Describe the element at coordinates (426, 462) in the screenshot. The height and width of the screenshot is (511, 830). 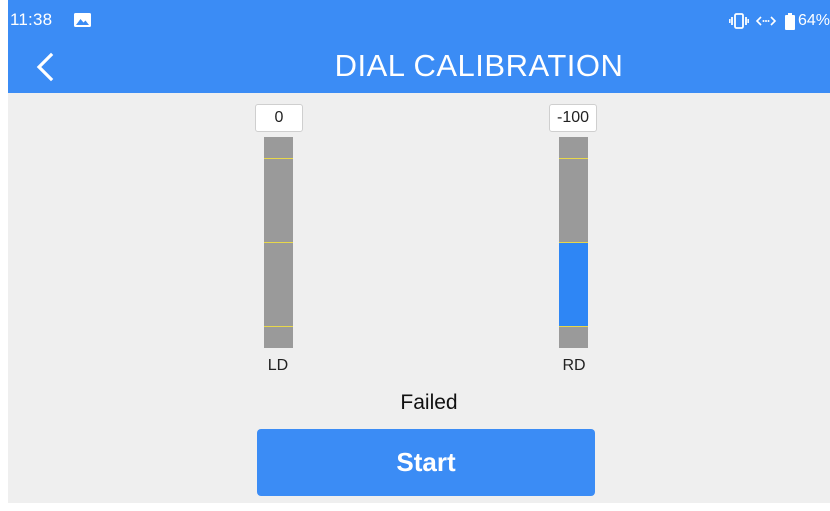
I see `start-button: Start` at that location.